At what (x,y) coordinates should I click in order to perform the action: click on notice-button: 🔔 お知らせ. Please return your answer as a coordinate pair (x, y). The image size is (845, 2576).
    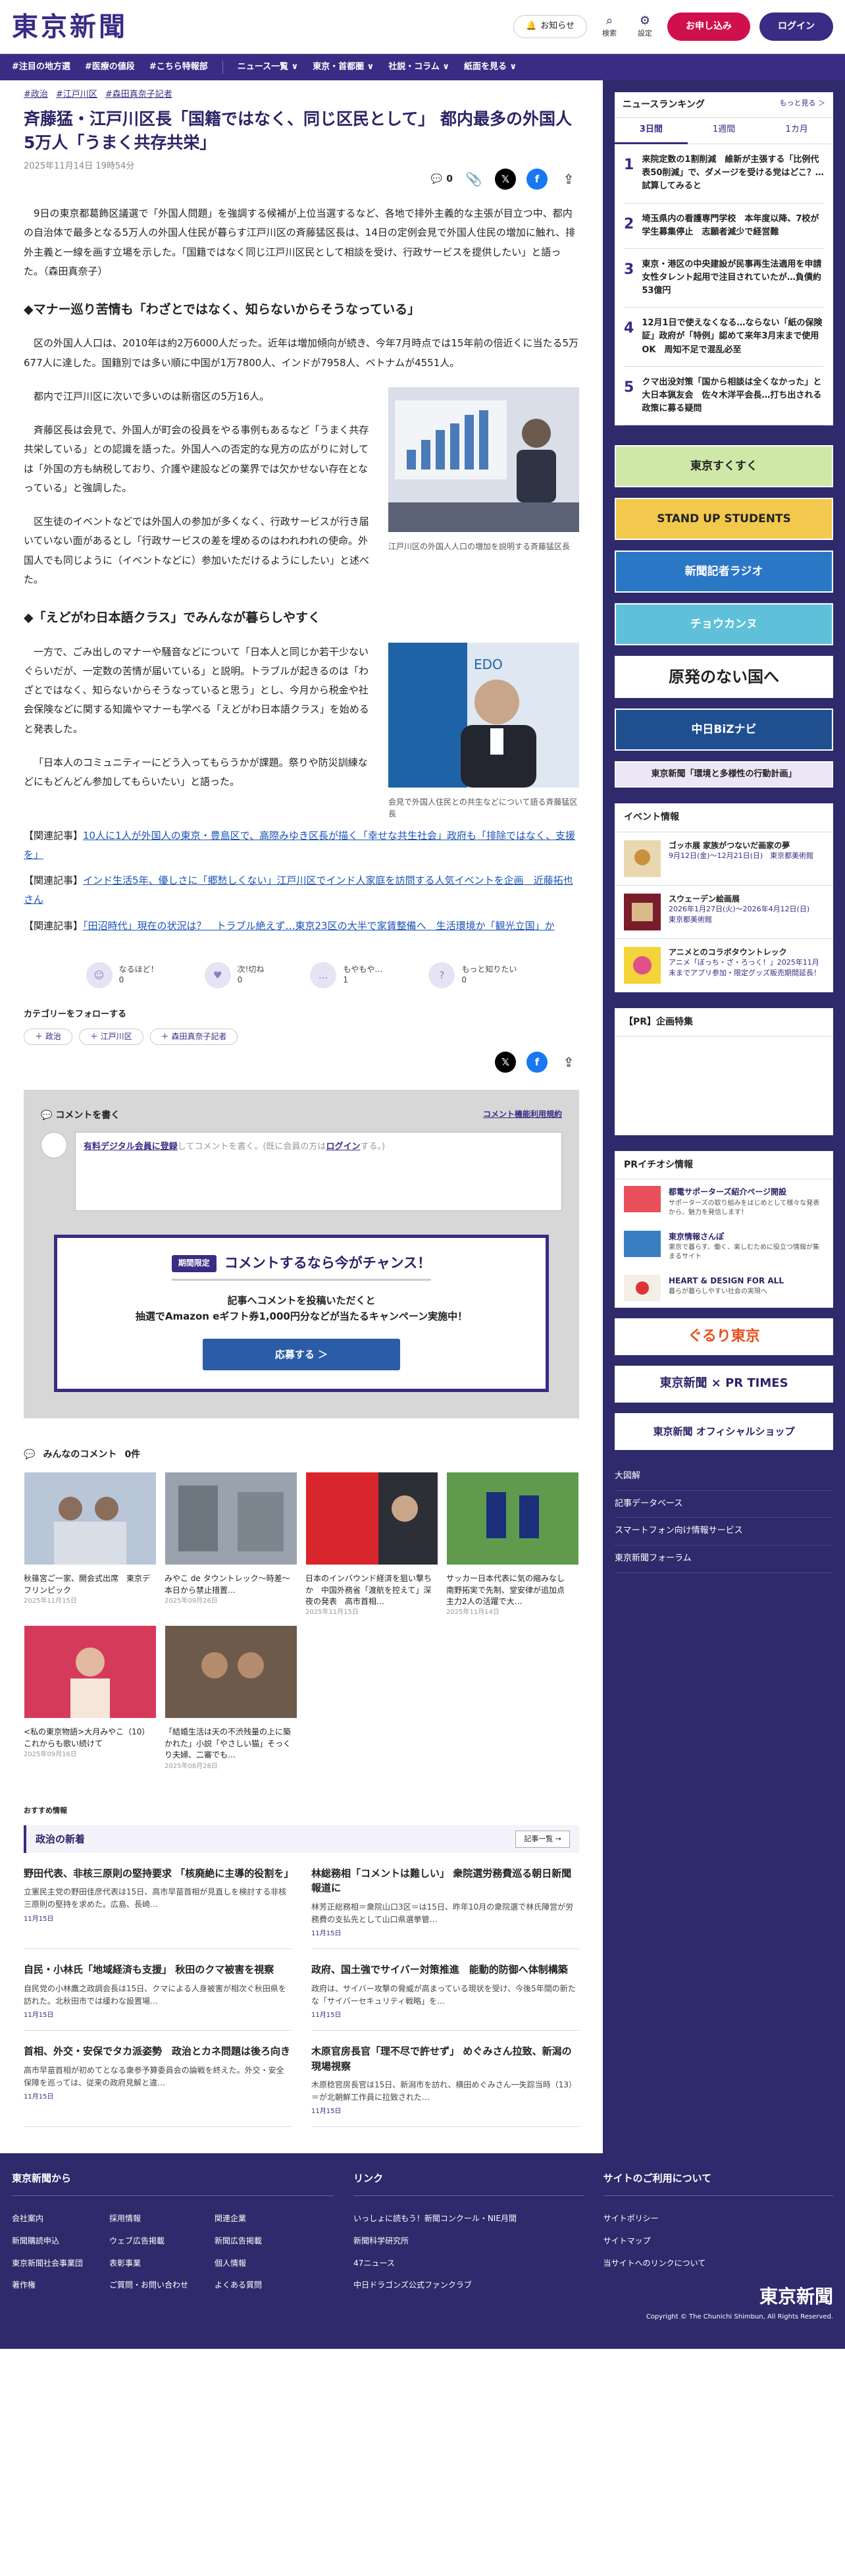
    Looking at the image, I should click on (550, 26).